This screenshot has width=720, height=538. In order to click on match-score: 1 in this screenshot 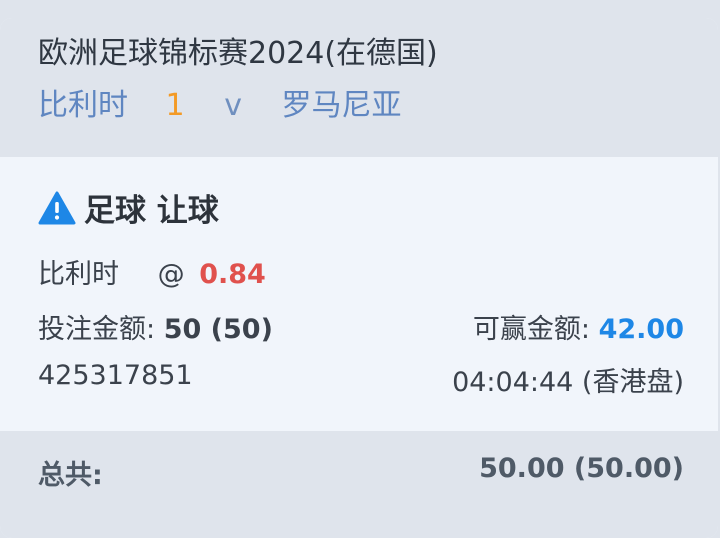, I will do `click(175, 105)`.